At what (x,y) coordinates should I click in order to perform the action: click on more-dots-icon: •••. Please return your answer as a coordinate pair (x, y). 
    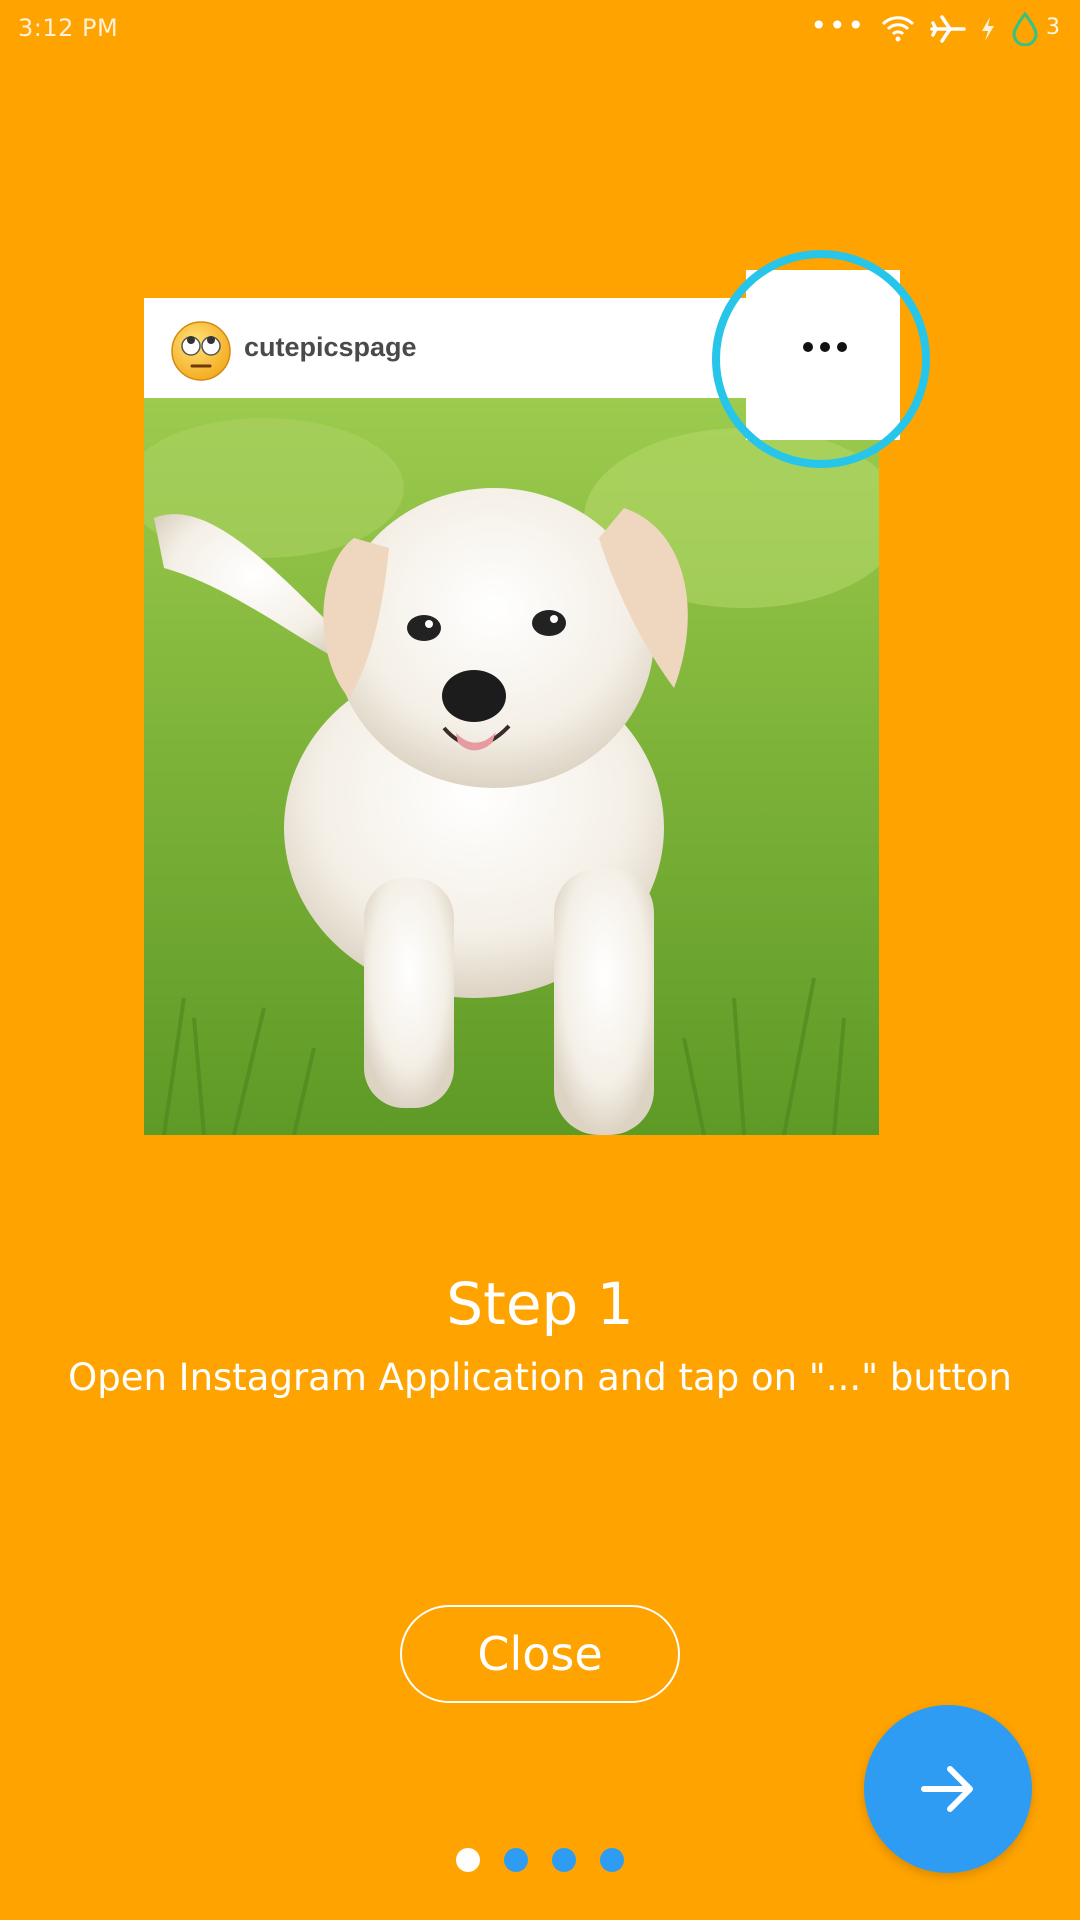
    Looking at the image, I should click on (838, 25).